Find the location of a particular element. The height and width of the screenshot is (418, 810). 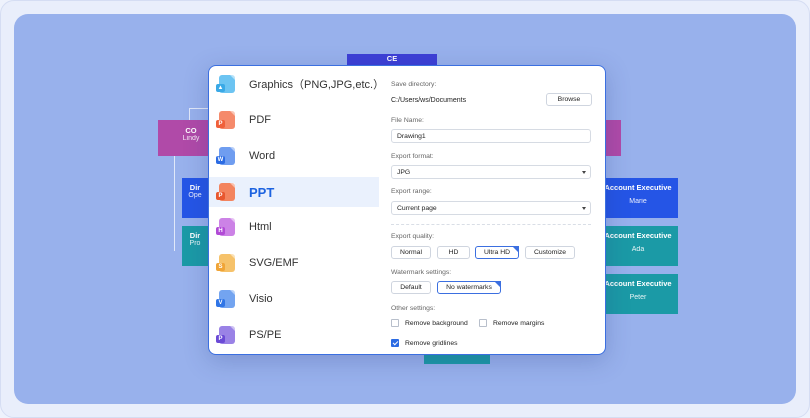

org-node-dir2: Dir Pro is located at coordinates (195, 246).